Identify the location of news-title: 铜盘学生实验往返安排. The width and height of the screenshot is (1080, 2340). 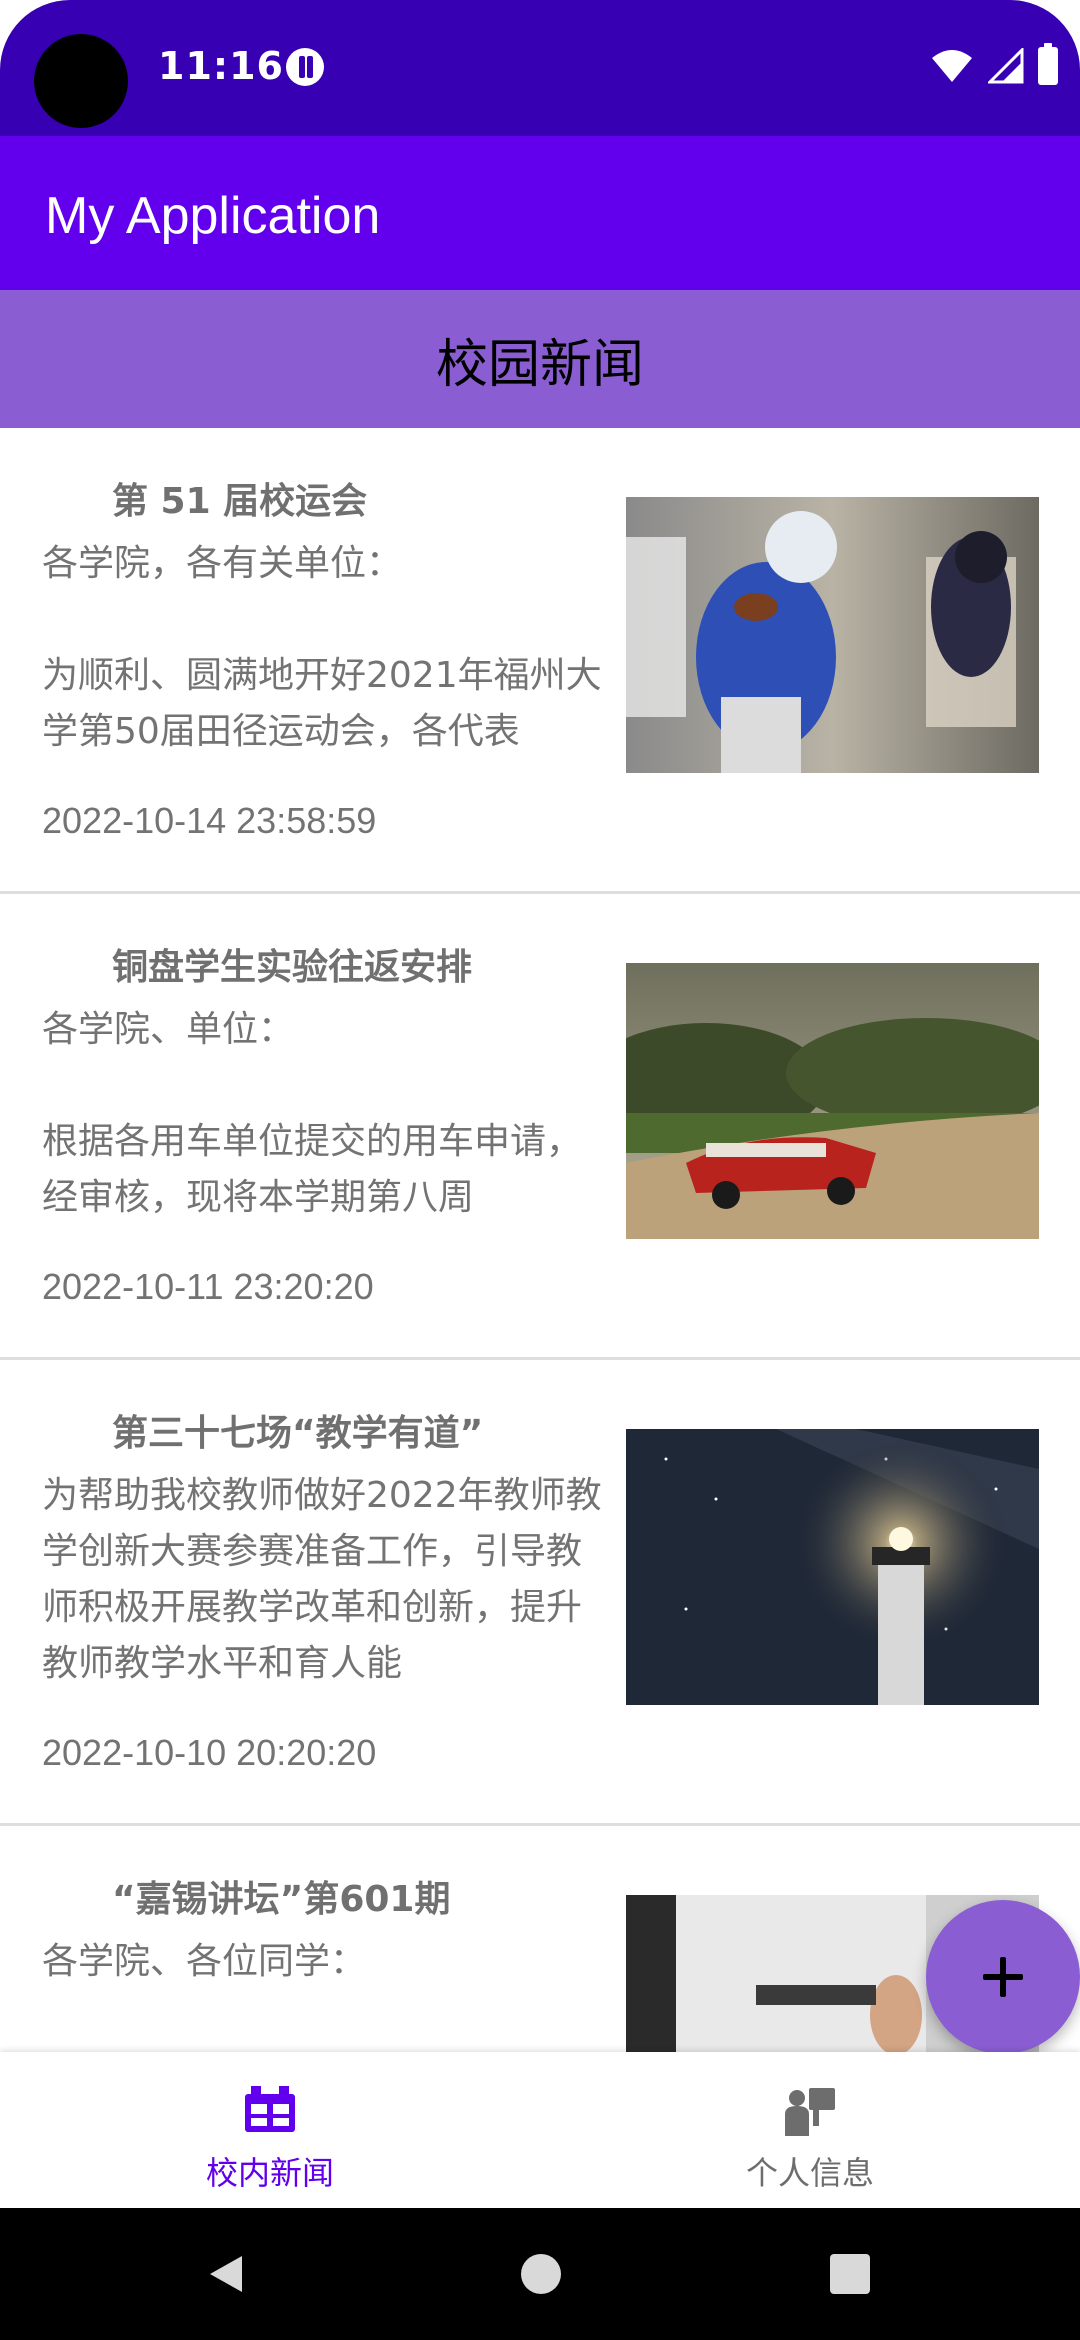
(292, 967).